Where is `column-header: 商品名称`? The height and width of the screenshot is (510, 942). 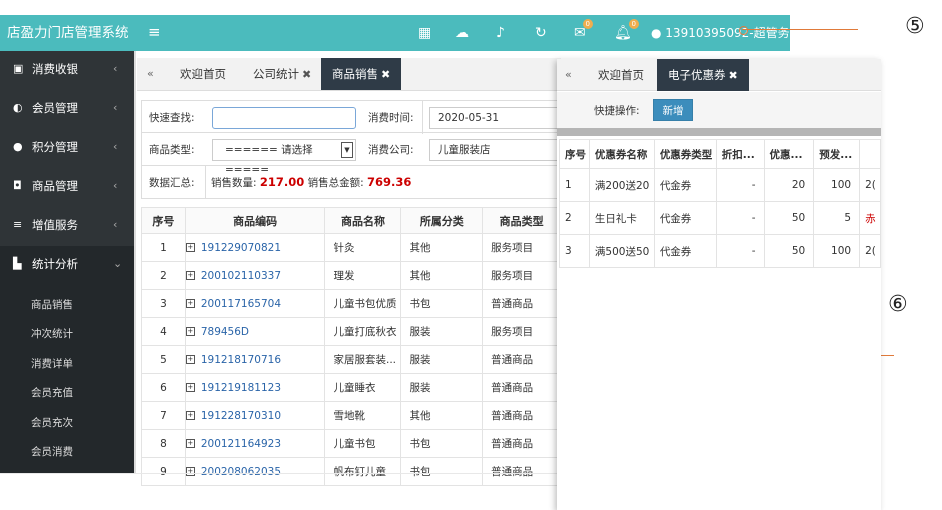
column-header: 商品名称 is located at coordinates (363, 220).